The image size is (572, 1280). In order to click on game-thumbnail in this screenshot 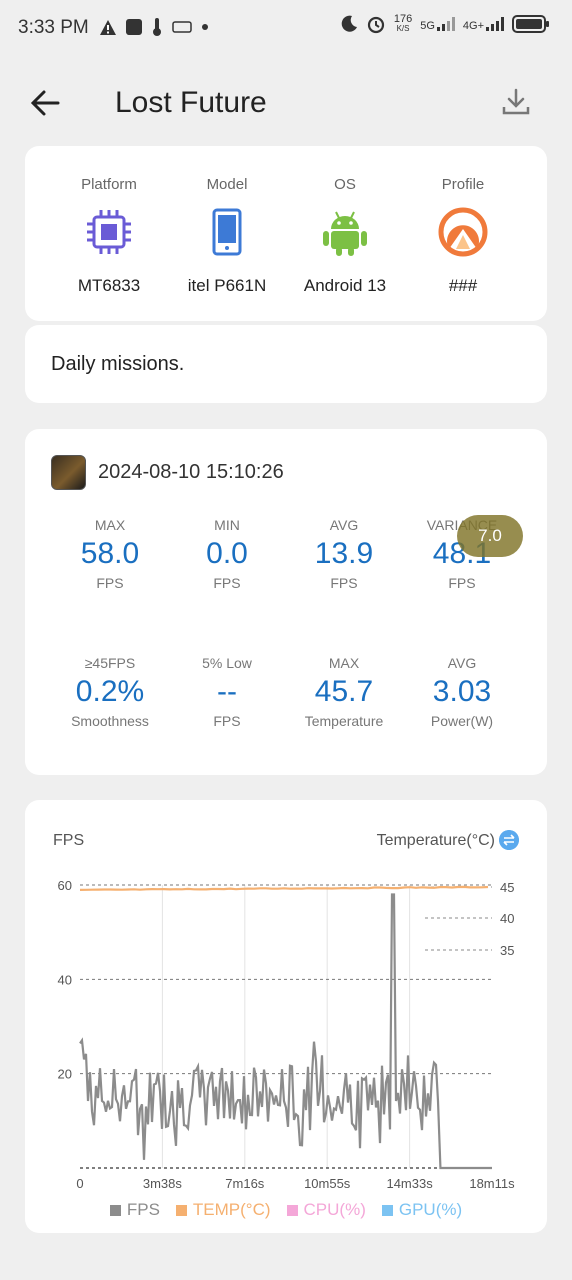, I will do `click(68, 472)`.